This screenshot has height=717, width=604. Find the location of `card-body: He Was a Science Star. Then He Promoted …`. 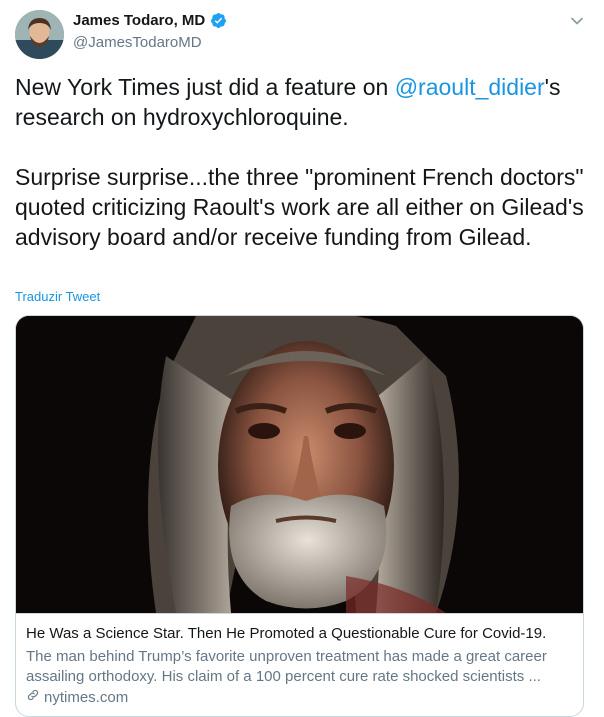

card-body: He Was a Science Star. Then He Promoted … is located at coordinates (299, 659).